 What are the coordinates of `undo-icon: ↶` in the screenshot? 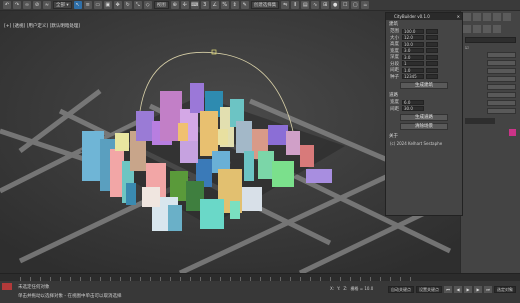 It's located at (7, 5).